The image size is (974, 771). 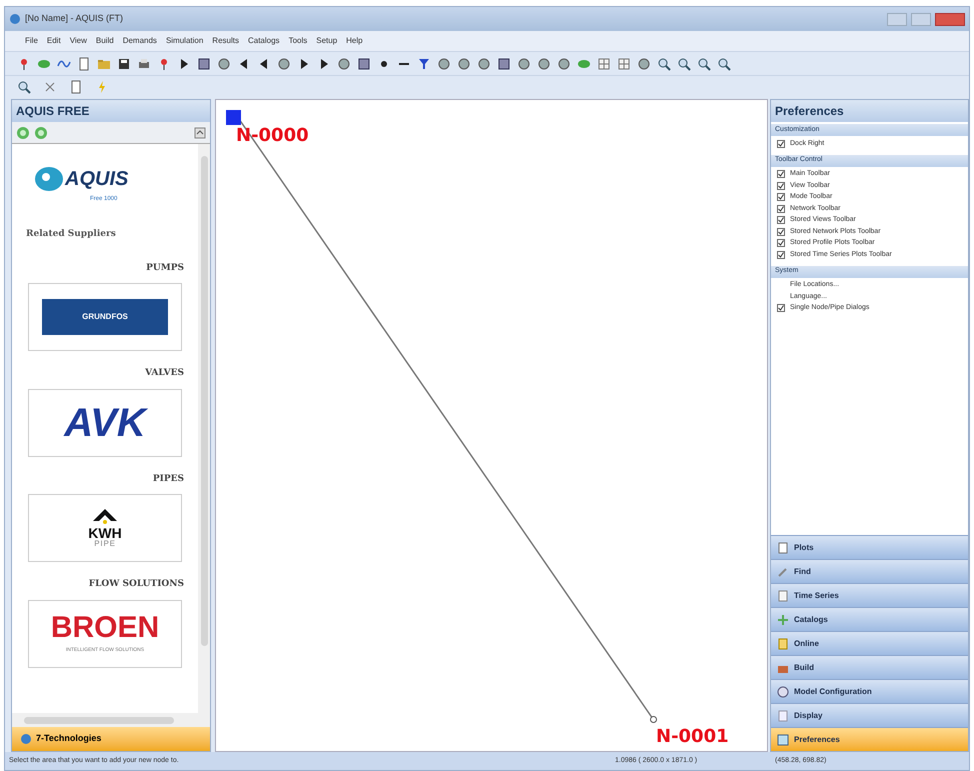 What do you see at coordinates (31, 41) in the screenshot?
I see `menu-item: File` at bounding box center [31, 41].